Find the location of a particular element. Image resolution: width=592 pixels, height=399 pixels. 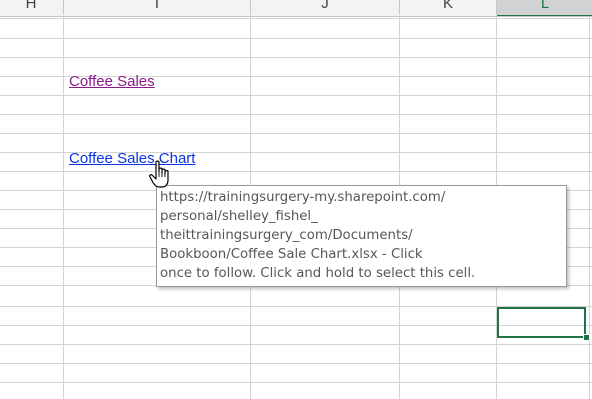

coffee-sales-hyperlink: Coffee Sales is located at coordinates (112, 81).